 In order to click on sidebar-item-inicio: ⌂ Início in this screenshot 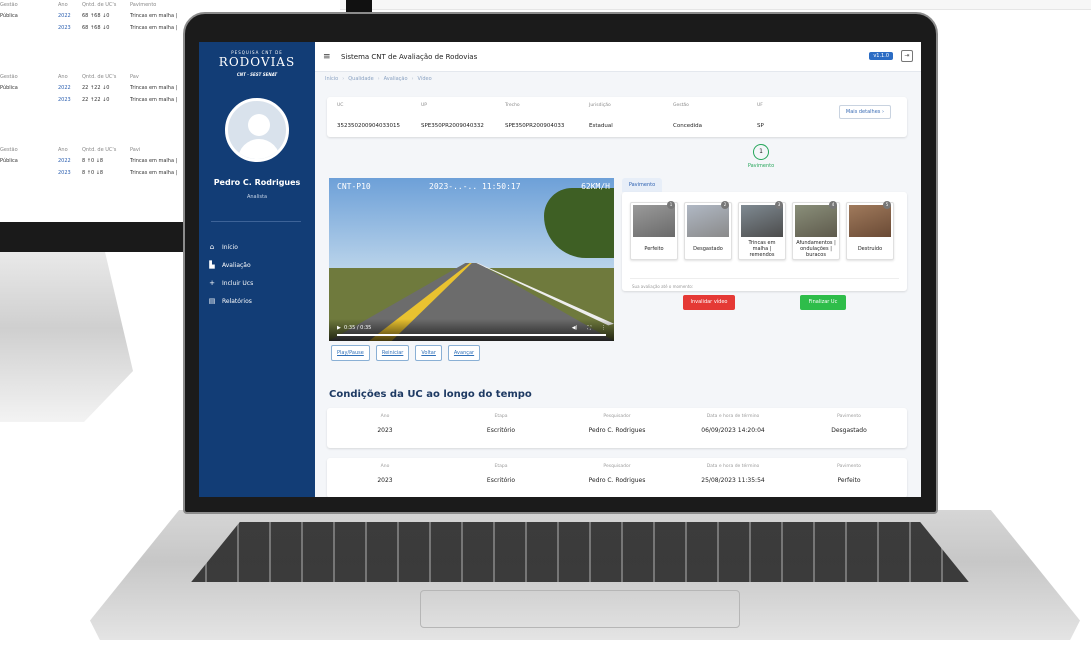, I will do `click(229, 247)`.